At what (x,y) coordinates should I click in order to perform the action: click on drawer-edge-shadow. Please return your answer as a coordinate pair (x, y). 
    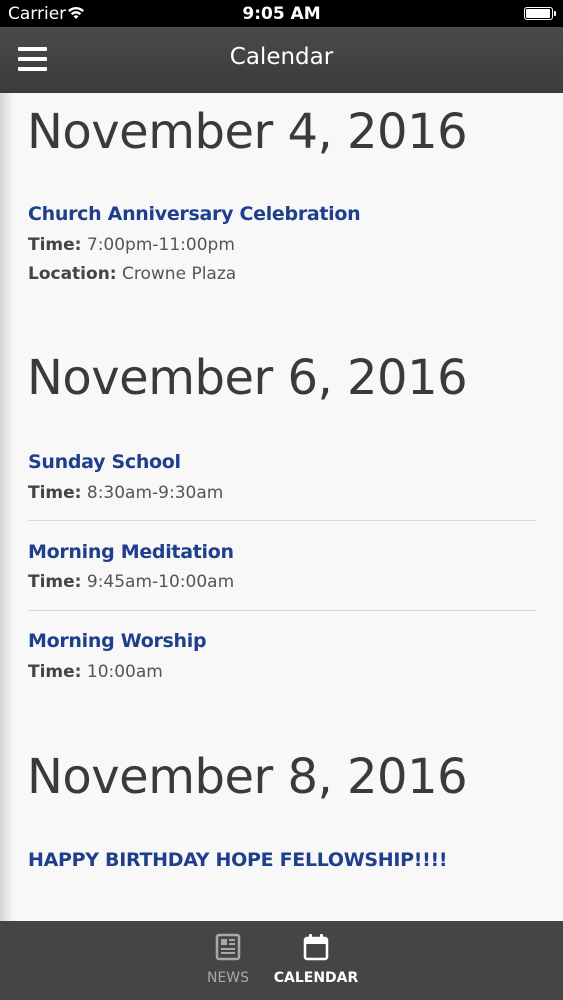
    Looking at the image, I should click on (7, 507).